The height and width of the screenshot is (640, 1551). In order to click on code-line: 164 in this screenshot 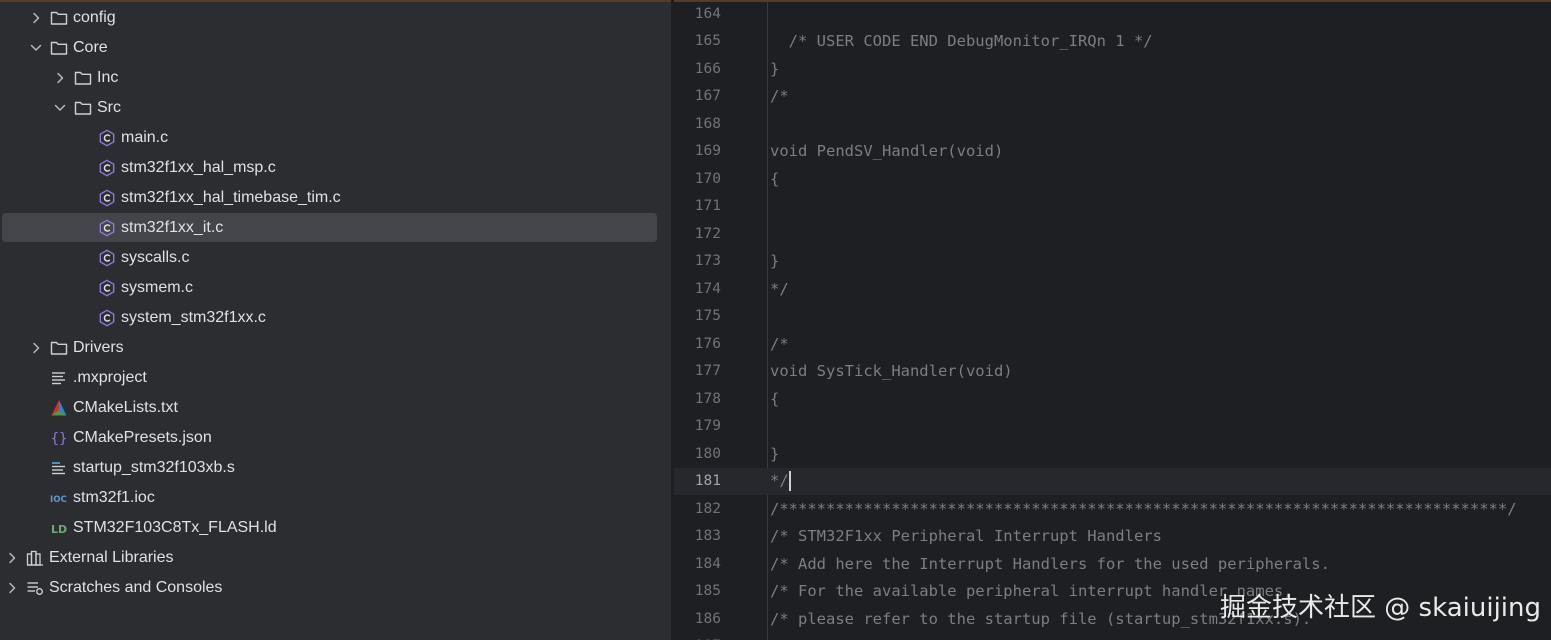, I will do `click(1112, 15)`.